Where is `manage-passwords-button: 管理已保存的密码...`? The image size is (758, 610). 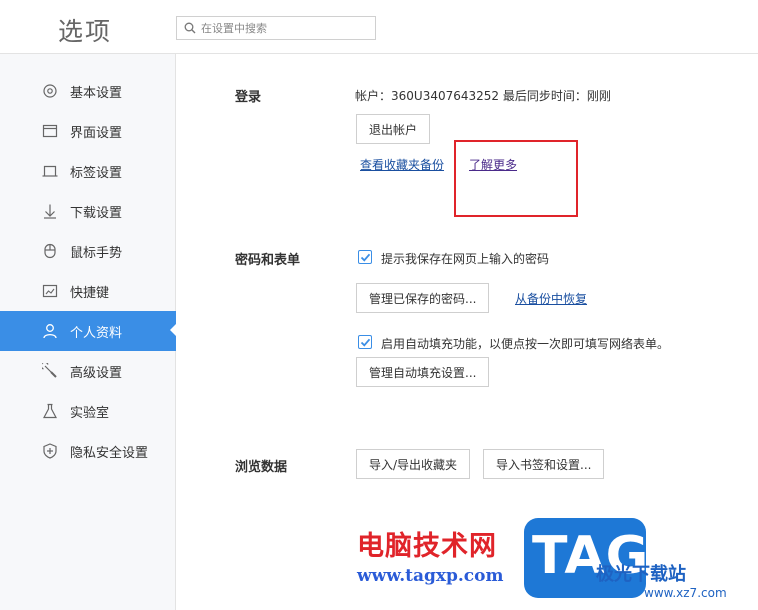
manage-passwords-button: 管理已保存的密码... is located at coordinates (423, 298).